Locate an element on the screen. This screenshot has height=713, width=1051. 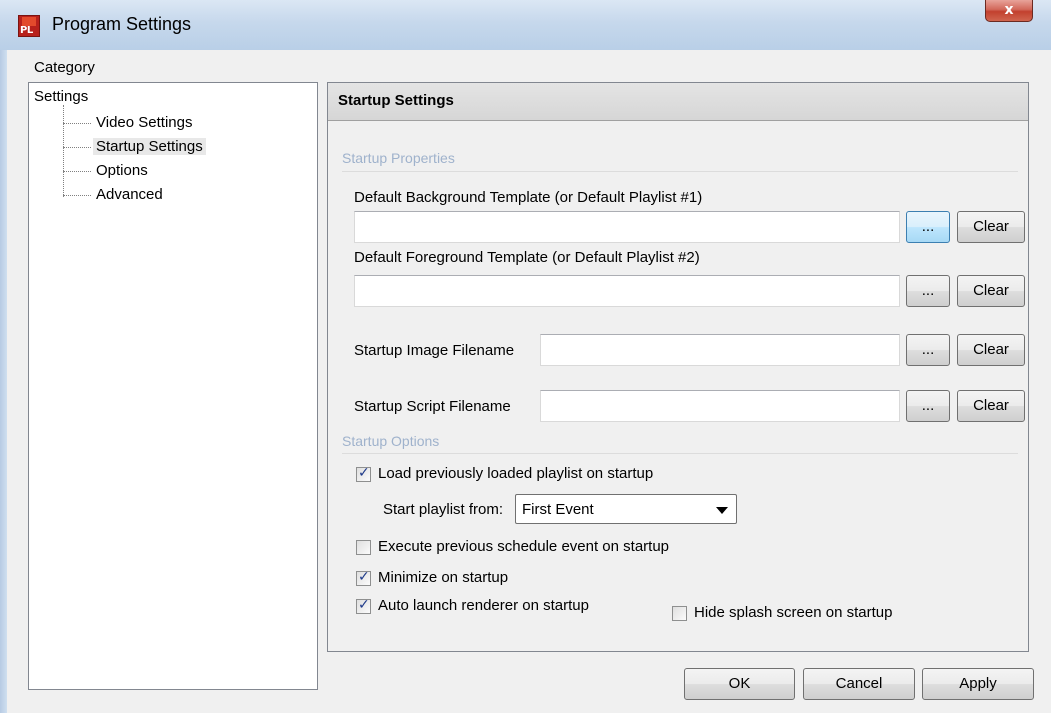
startup-image-label: Startup Image Filename is located at coordinates (434, 350).